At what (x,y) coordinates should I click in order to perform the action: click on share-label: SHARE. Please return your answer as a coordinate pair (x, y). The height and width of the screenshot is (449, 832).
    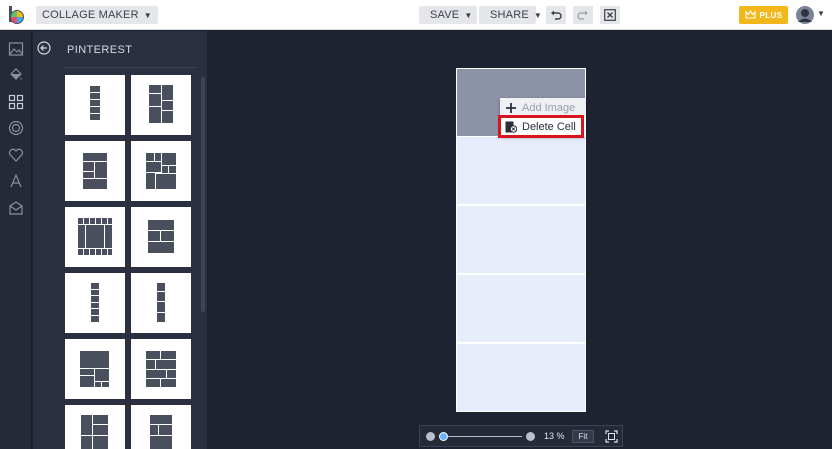
    Looking at the image, I should click on (509, 15).